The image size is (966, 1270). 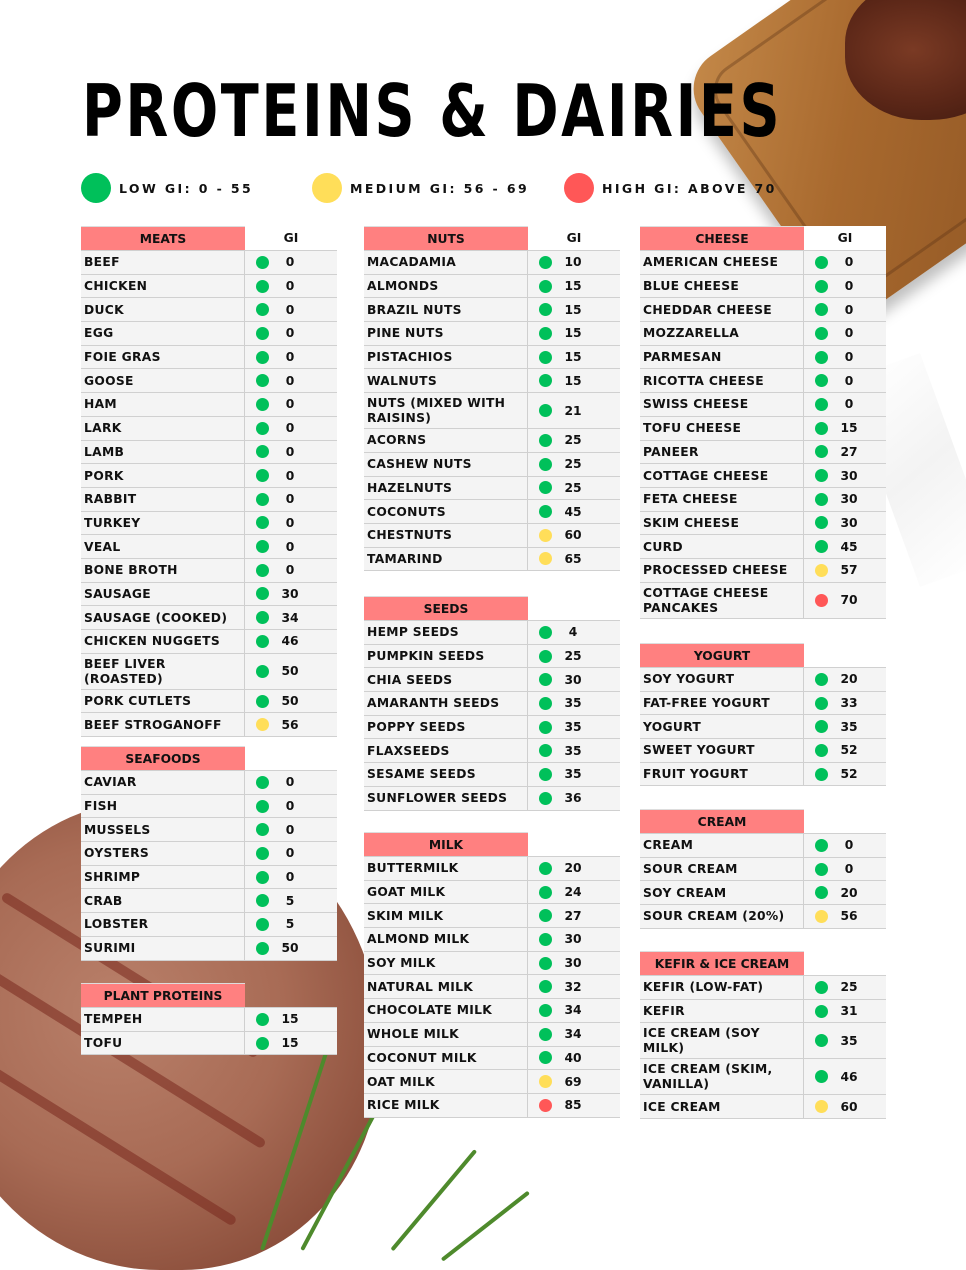 I want to click on food-name: ICE CREAM, so click(x=722, y=1107).